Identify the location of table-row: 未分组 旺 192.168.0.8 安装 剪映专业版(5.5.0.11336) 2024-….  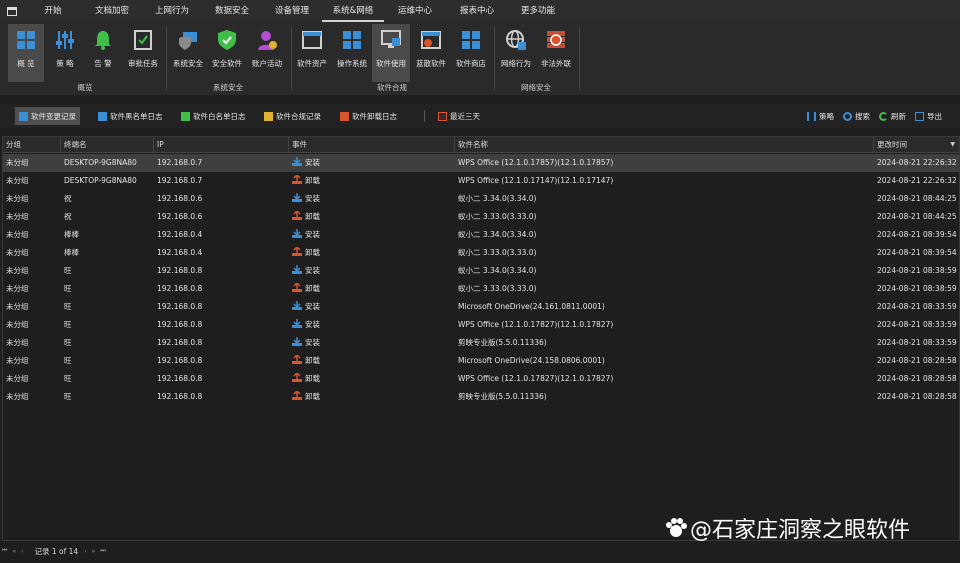
(481, 343).